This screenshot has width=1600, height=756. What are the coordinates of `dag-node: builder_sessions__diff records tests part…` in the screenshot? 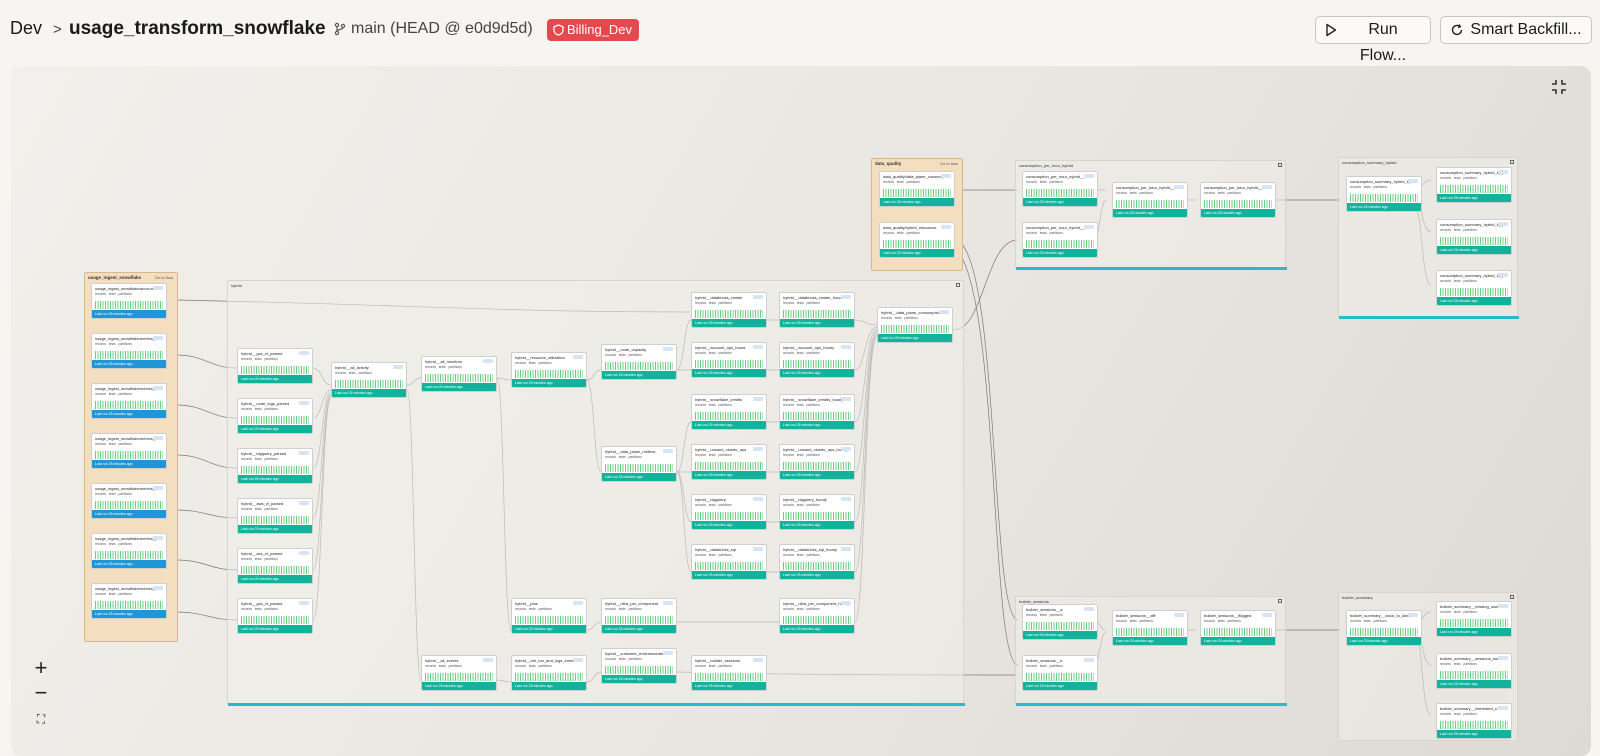 It's located at (1150, 628).